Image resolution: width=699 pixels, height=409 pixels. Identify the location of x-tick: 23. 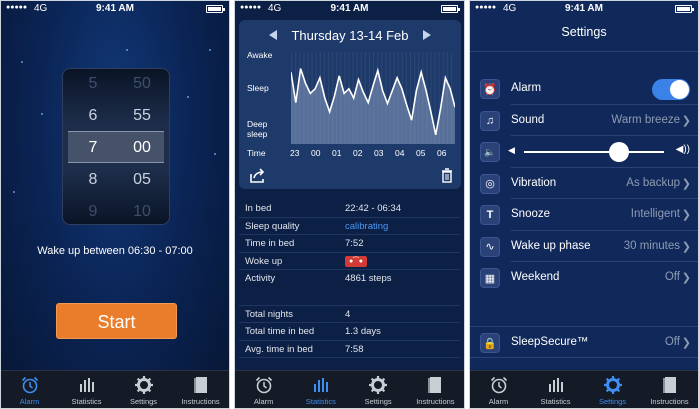
(295, 153).